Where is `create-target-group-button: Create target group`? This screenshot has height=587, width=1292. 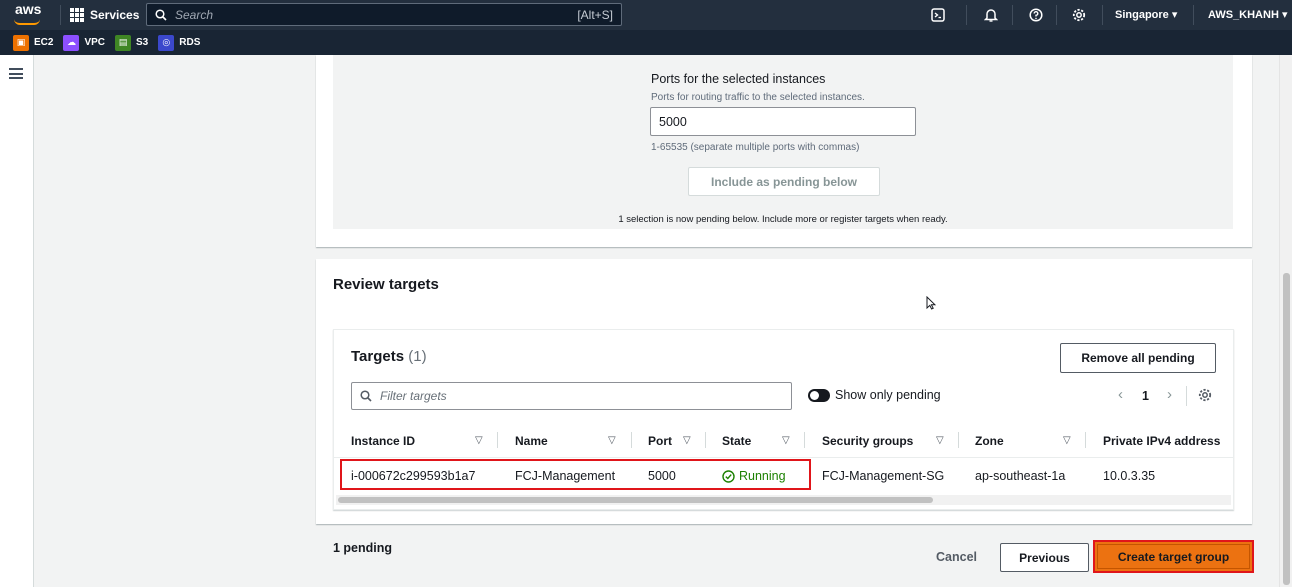 create-target-group-button: Create target group is located at coordinates (1173, 556).